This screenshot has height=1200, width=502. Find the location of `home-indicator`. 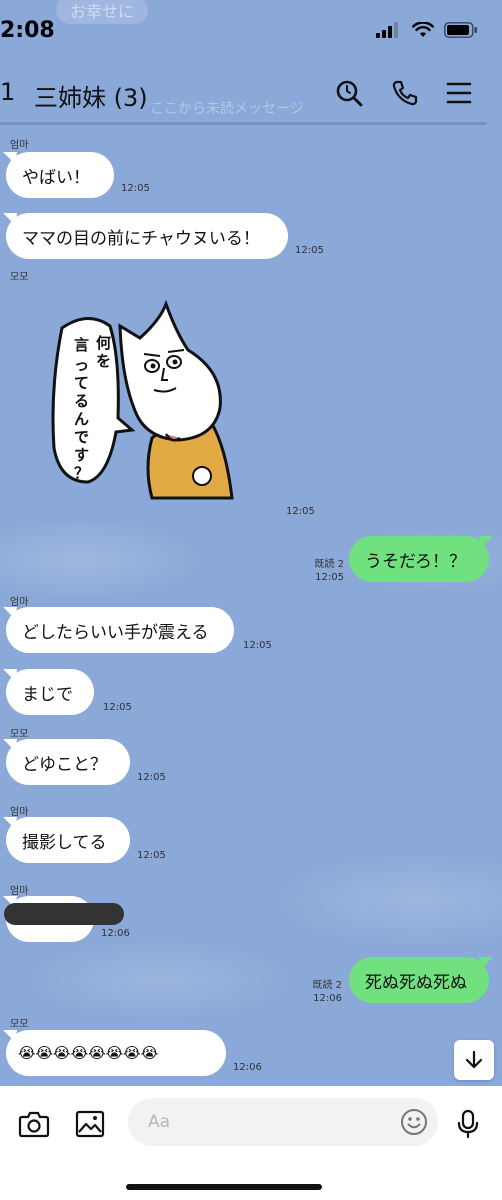

home-indicator is located at coordinates (224, 1187).